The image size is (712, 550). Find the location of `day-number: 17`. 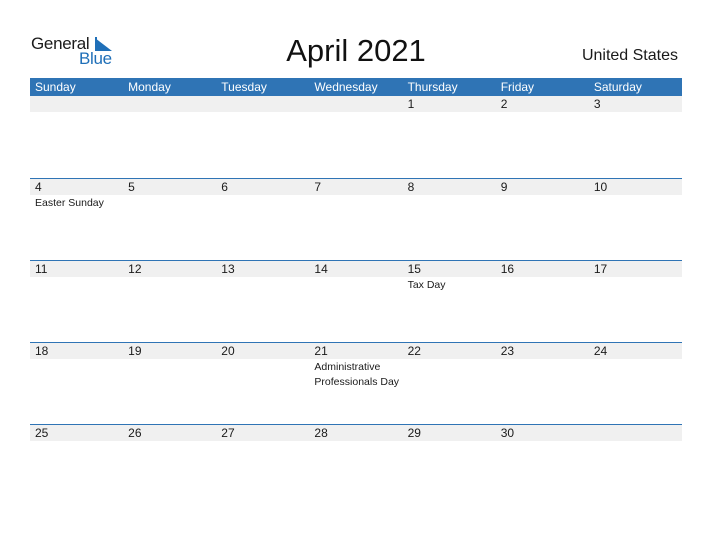

day-number: 17 is located at coordinates (600, 269).